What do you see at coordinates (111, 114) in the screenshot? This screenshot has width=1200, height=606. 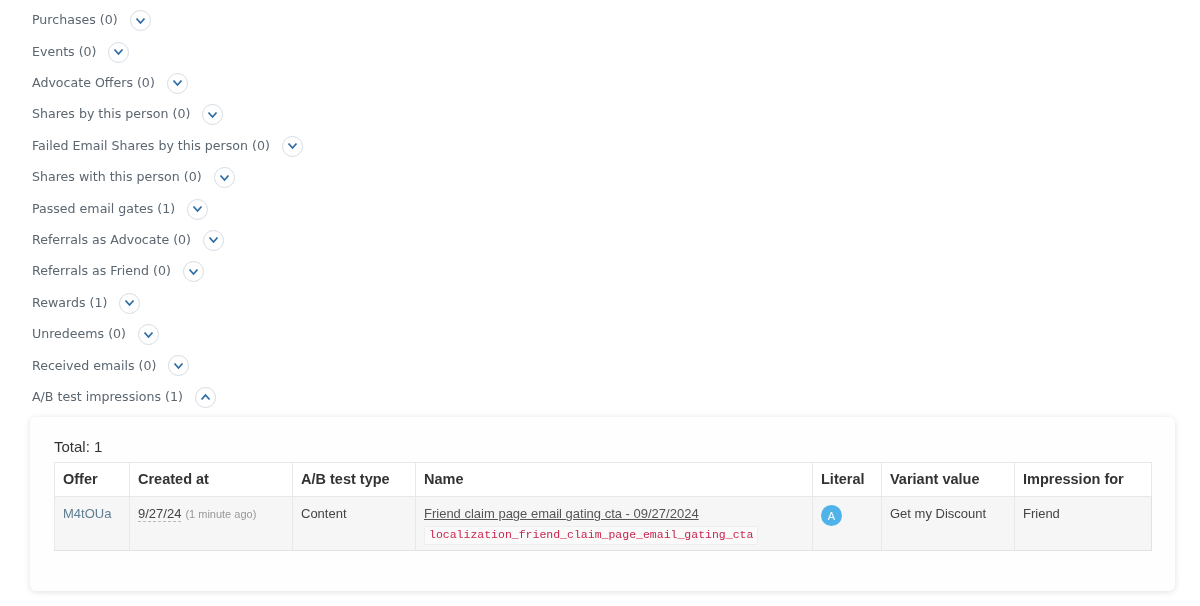 I see `section-label: Shares by this person (0)` at bounding box center [111, 114].